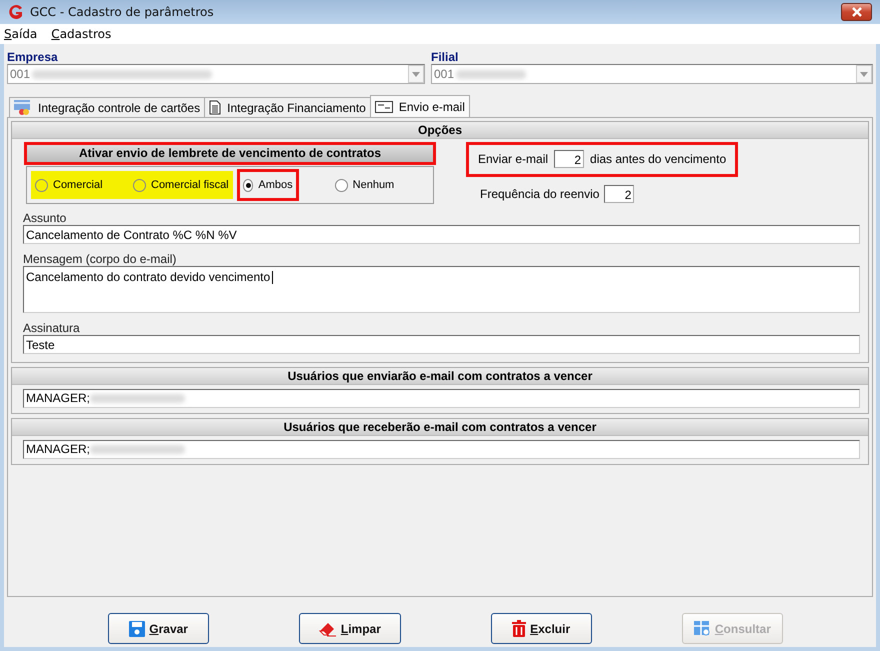 The image size is (880, 651). What do you see at coordinates (122, 12) in the screenshot?
I see `window-title: GCC - Cadastro de parâmetros` at bounding box center [122, 12].